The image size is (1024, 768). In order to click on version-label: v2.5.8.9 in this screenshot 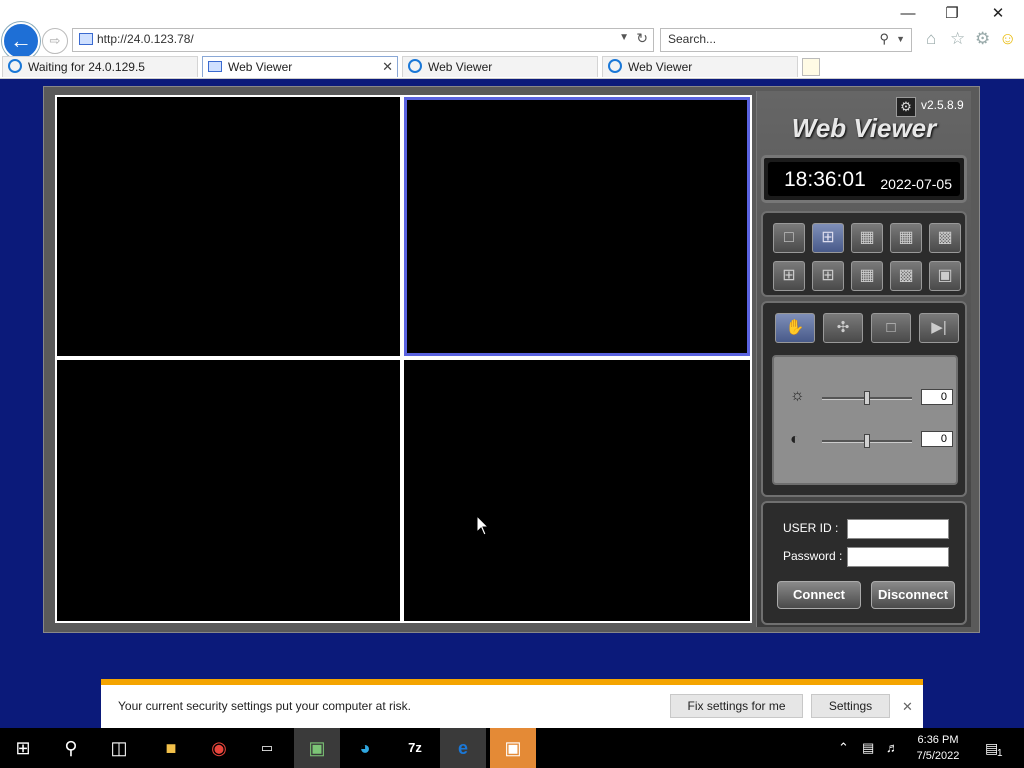, I will do `click(942, 105)`.